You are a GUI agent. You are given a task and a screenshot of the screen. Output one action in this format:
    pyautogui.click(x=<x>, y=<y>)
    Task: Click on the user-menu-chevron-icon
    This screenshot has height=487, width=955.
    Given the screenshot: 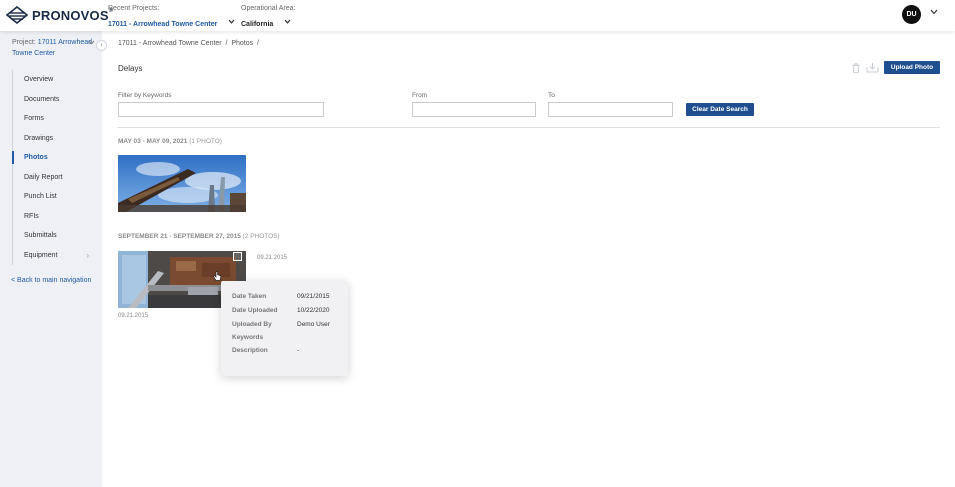 What is the action you would take?
    pyautogui.click(x=934, y=12)
    